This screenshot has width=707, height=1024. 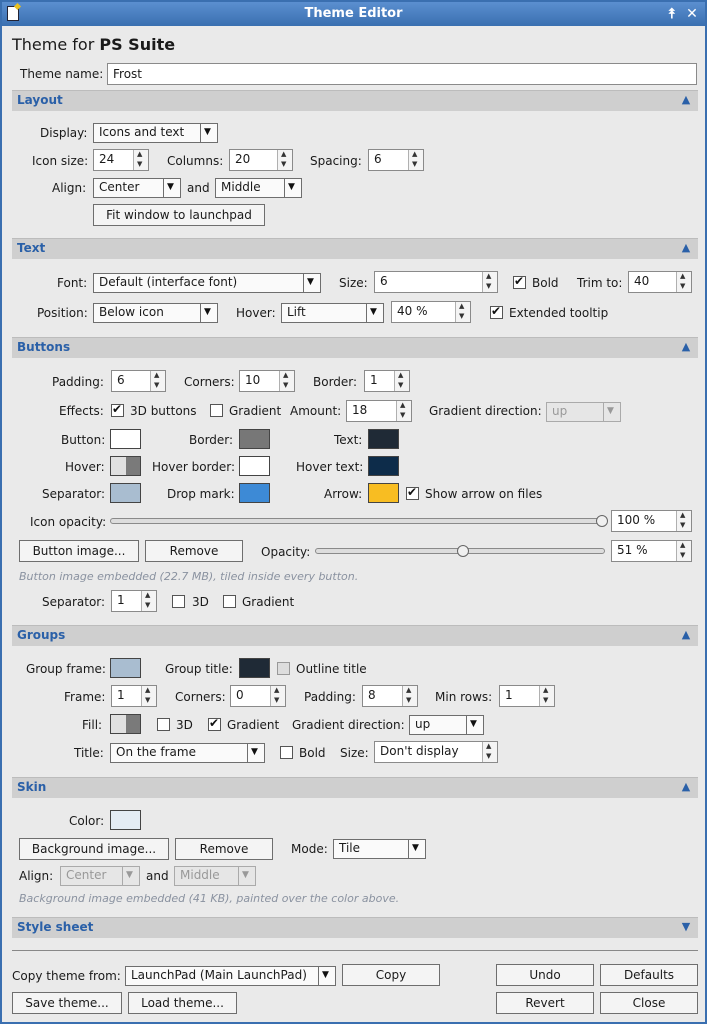 What do you see at coordinates (283, 668) in the screenshot?
I see `outline-title-checkbox` at bounding box center [283, 668].